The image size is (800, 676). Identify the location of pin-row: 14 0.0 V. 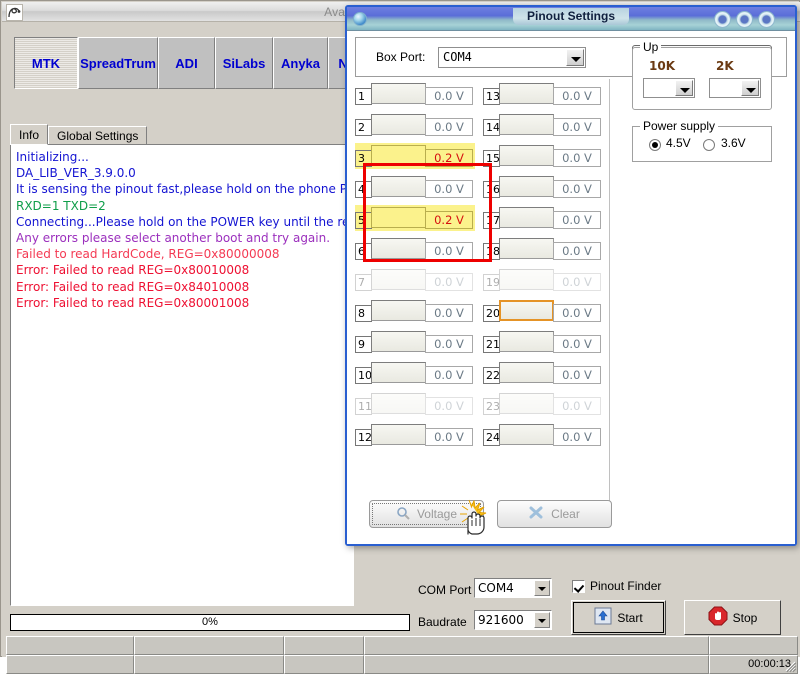
(543, 125).